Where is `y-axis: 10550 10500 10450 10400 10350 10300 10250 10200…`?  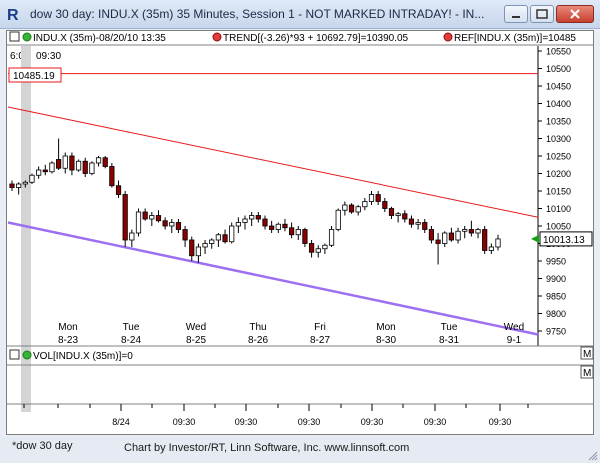
y-axis: 10550 10500 10450 10400 10350 10300 10250 10200… is located at coordinates (554, 192).